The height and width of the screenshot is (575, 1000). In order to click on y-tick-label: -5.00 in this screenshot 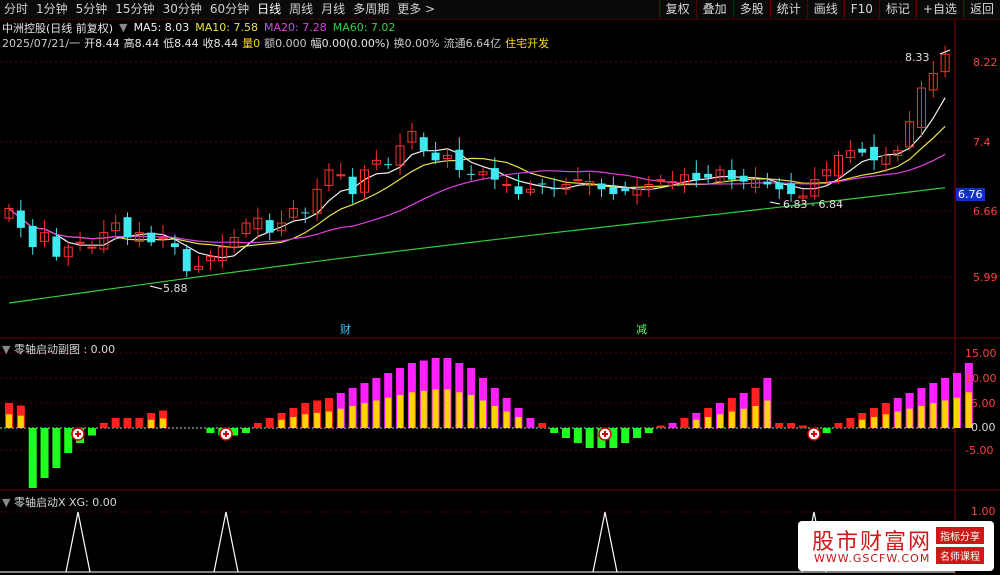, I will do `click(979, 450)`.